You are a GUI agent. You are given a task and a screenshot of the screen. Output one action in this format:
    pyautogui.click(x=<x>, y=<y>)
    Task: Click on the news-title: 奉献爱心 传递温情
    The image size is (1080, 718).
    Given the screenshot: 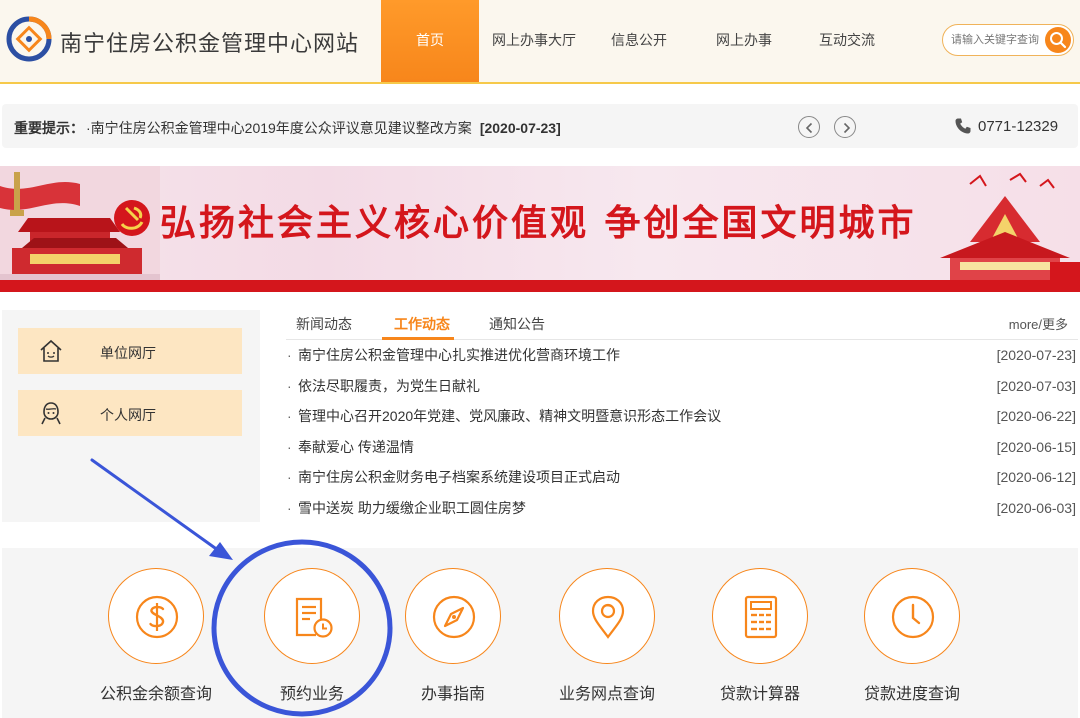 What is the action you would take?
    pyautogui.click(x=356, y=446)
    